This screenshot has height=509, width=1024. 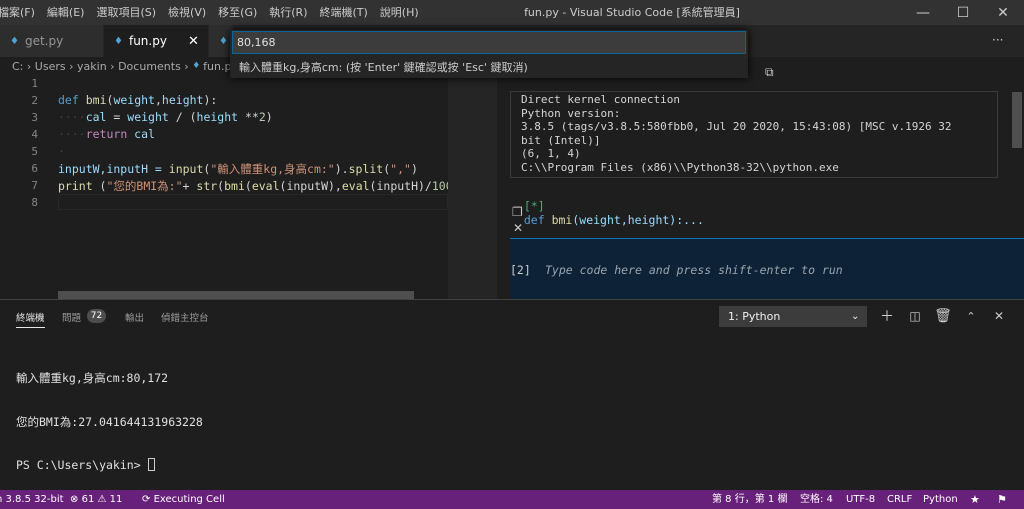 I want to click on line-number: 5, so click(x=34, y=151).